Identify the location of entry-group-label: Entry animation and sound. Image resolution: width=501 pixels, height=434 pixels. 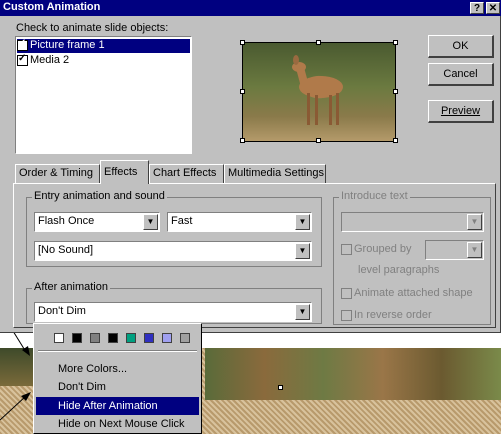
(99, 196).